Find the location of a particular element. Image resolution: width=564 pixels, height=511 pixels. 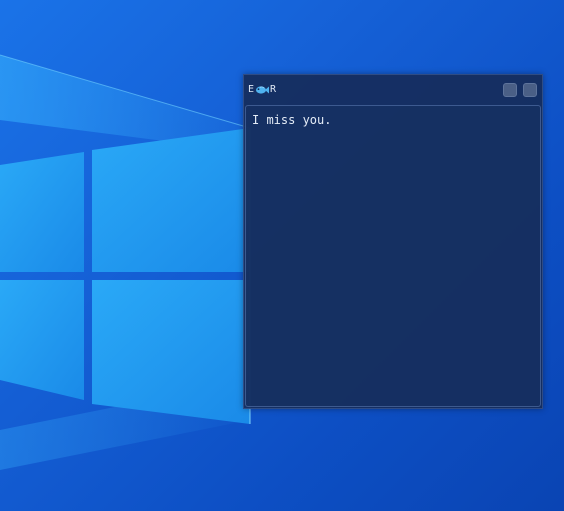

logo-pane-top-left is located at coordinates (42, 212).